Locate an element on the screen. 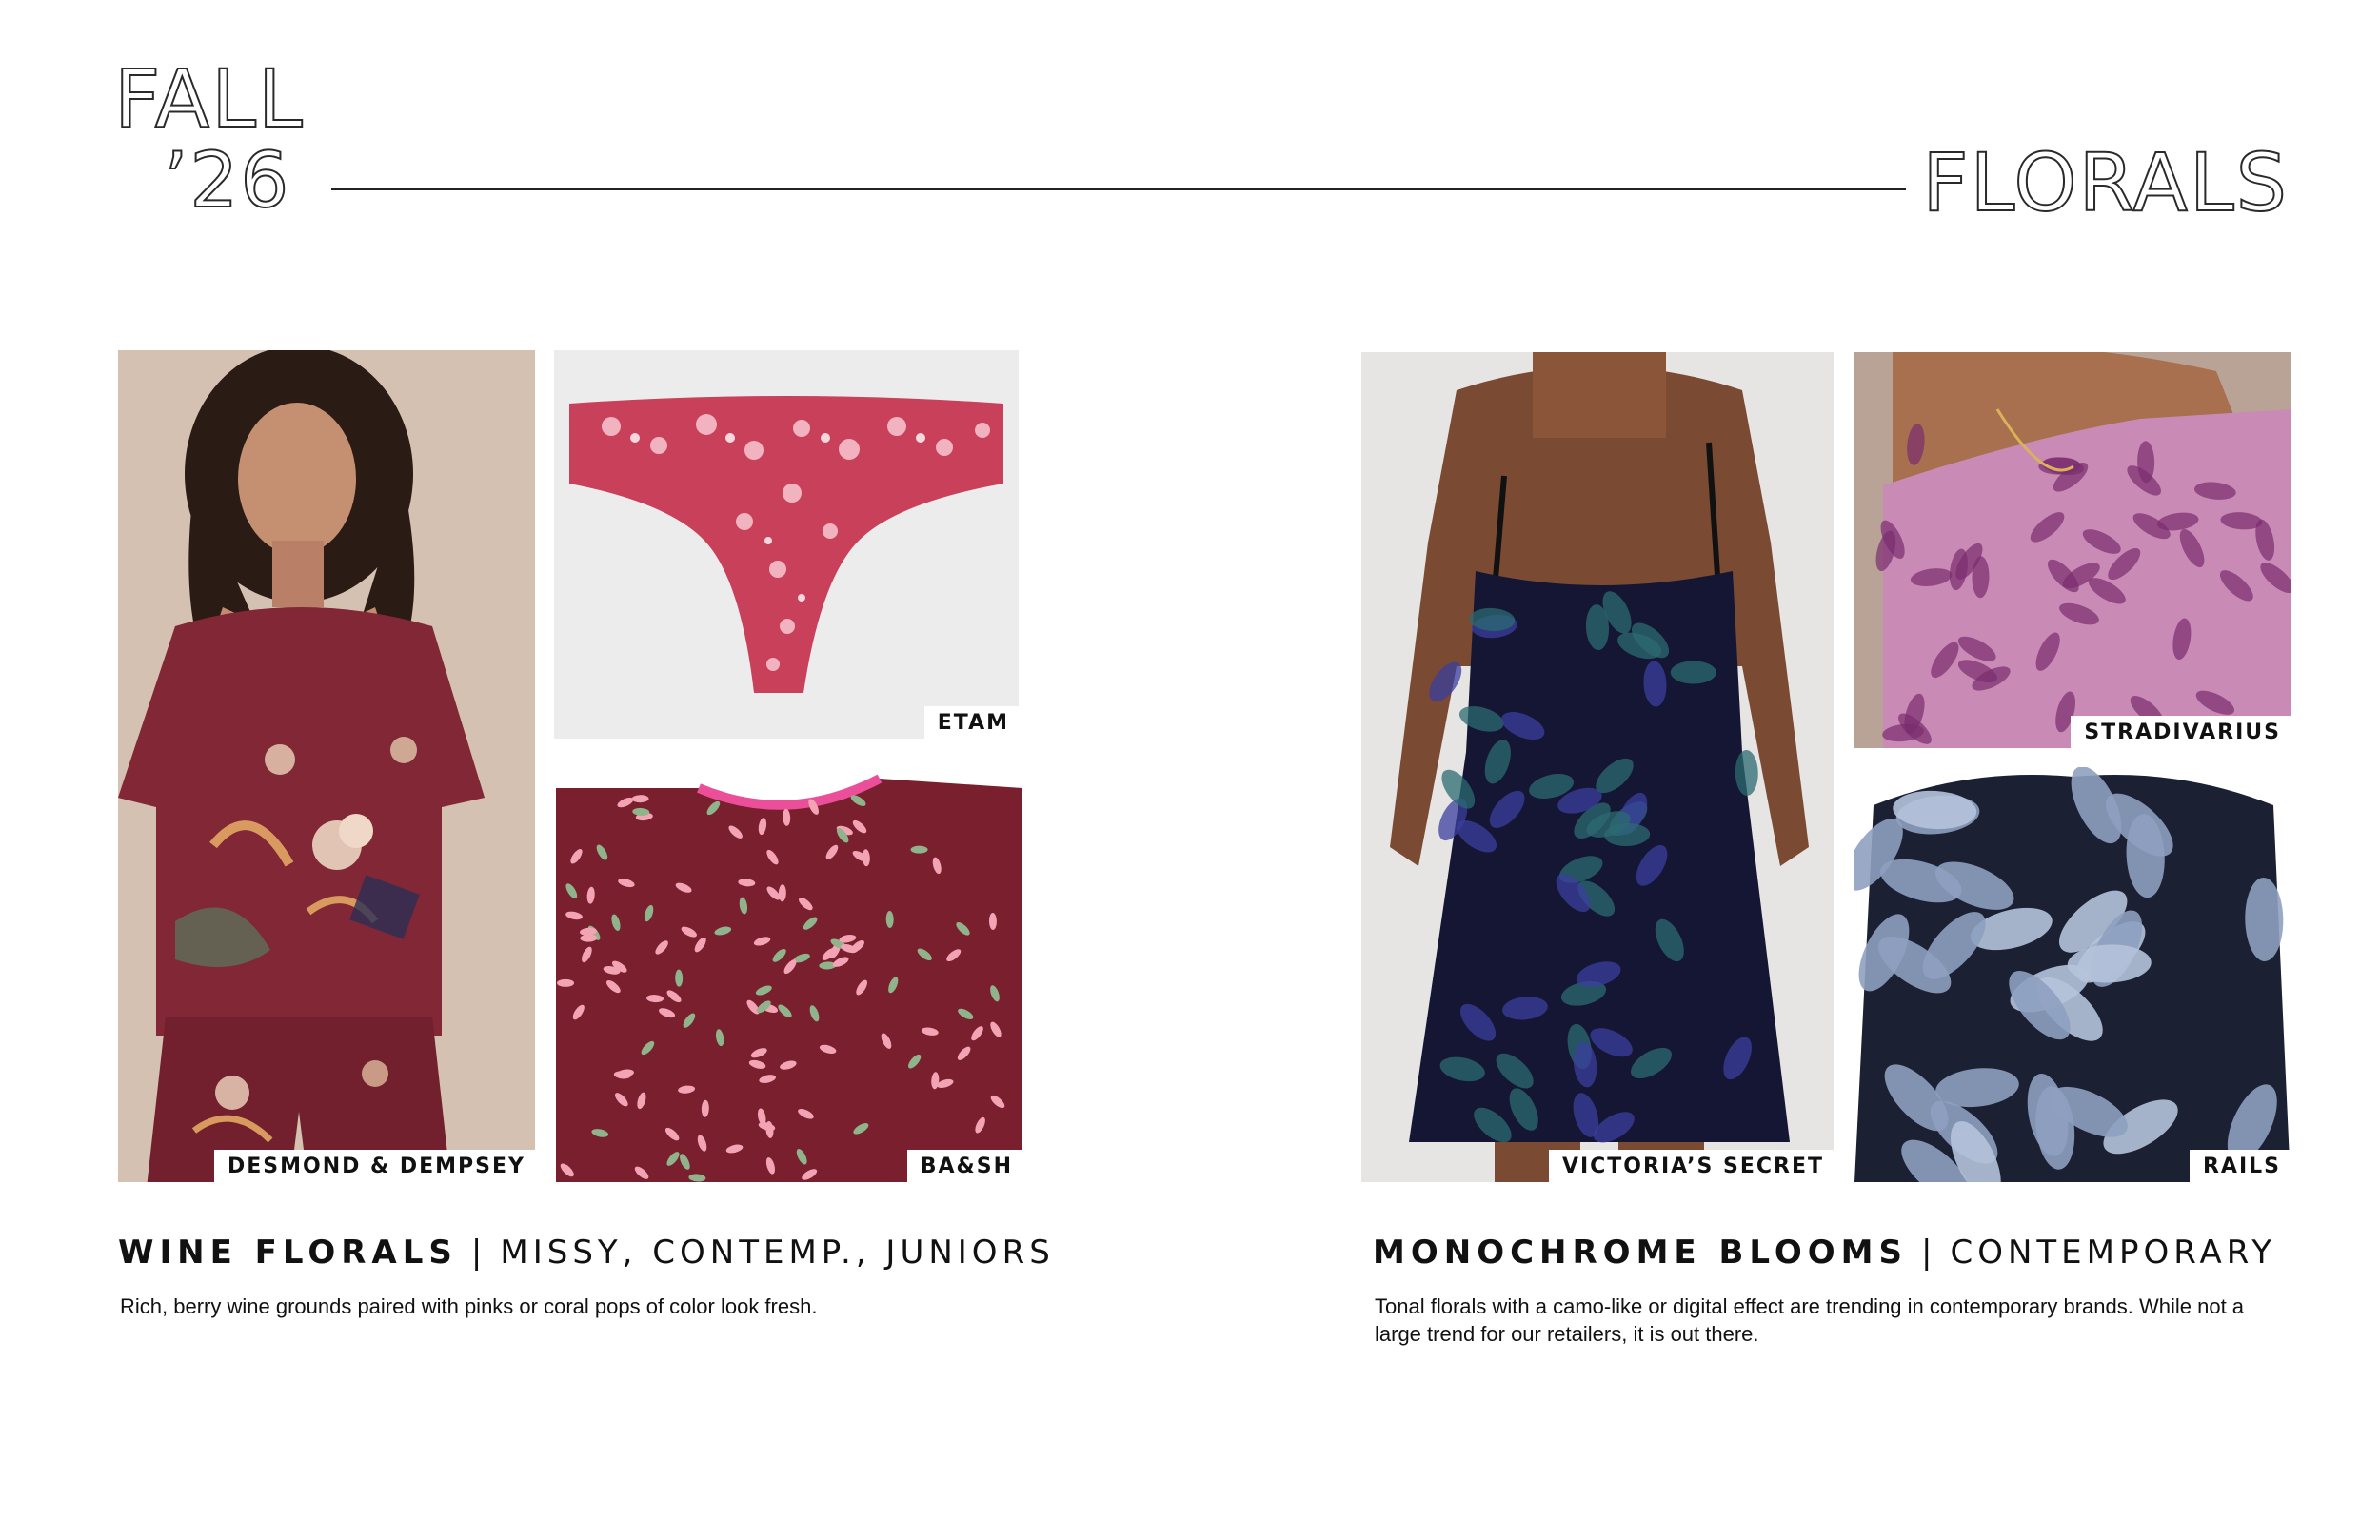  photo-desmond-dempsey: DESMOND & DEMPSEY is located at coordinates (326, 766).